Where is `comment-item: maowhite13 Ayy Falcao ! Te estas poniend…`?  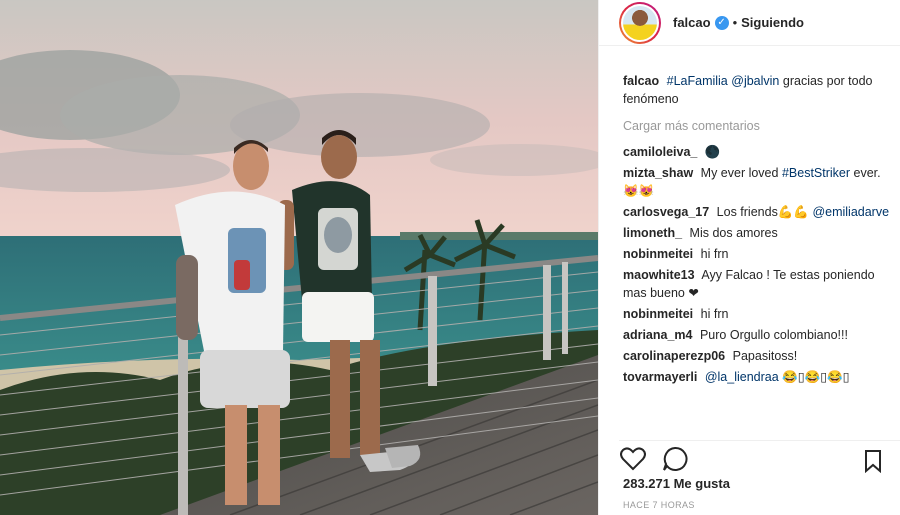 comment-item: maowhite13 Ayy Falcao ! Te estas poniend… is located at coordinates (756, 284).